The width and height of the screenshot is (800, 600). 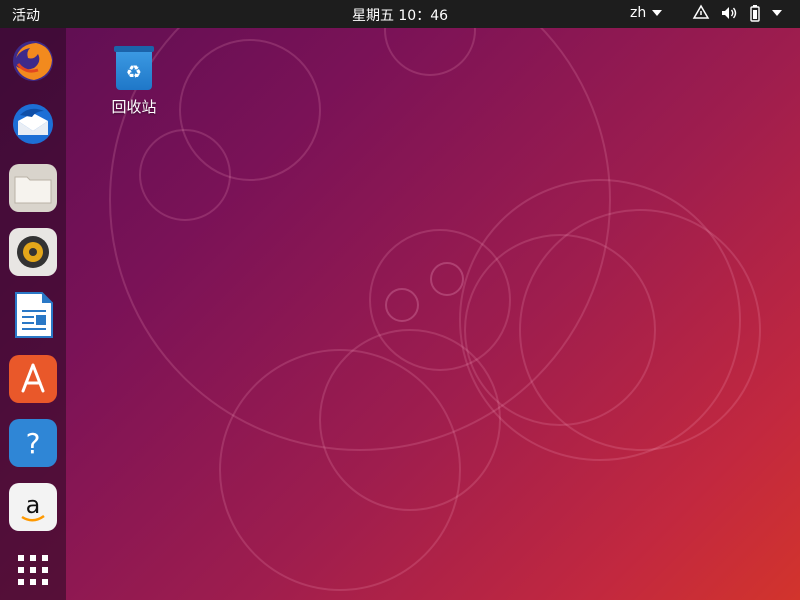 I want to click on volume-icon, so click(x=729, y=13).